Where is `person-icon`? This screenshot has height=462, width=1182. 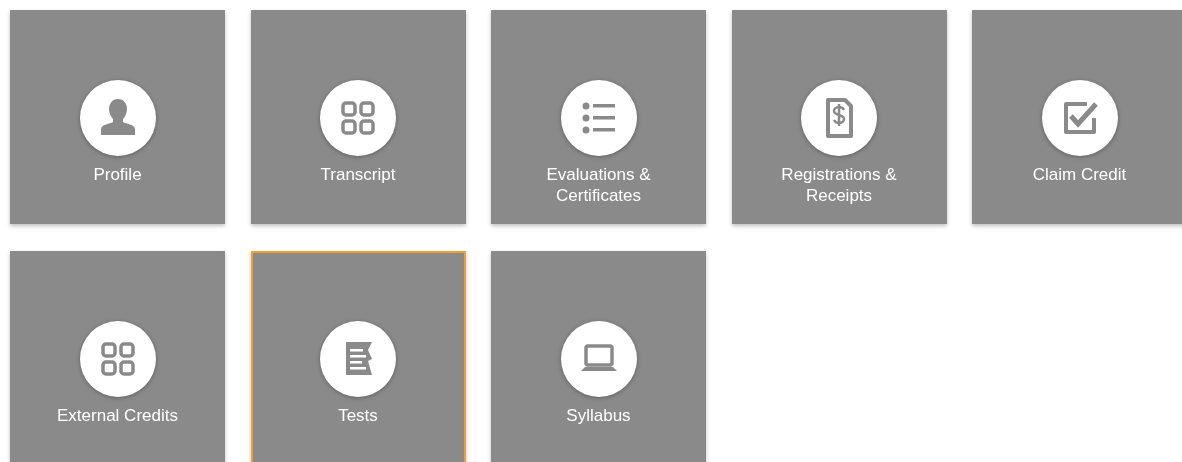 person-icon is located at coordinates (117, 118).